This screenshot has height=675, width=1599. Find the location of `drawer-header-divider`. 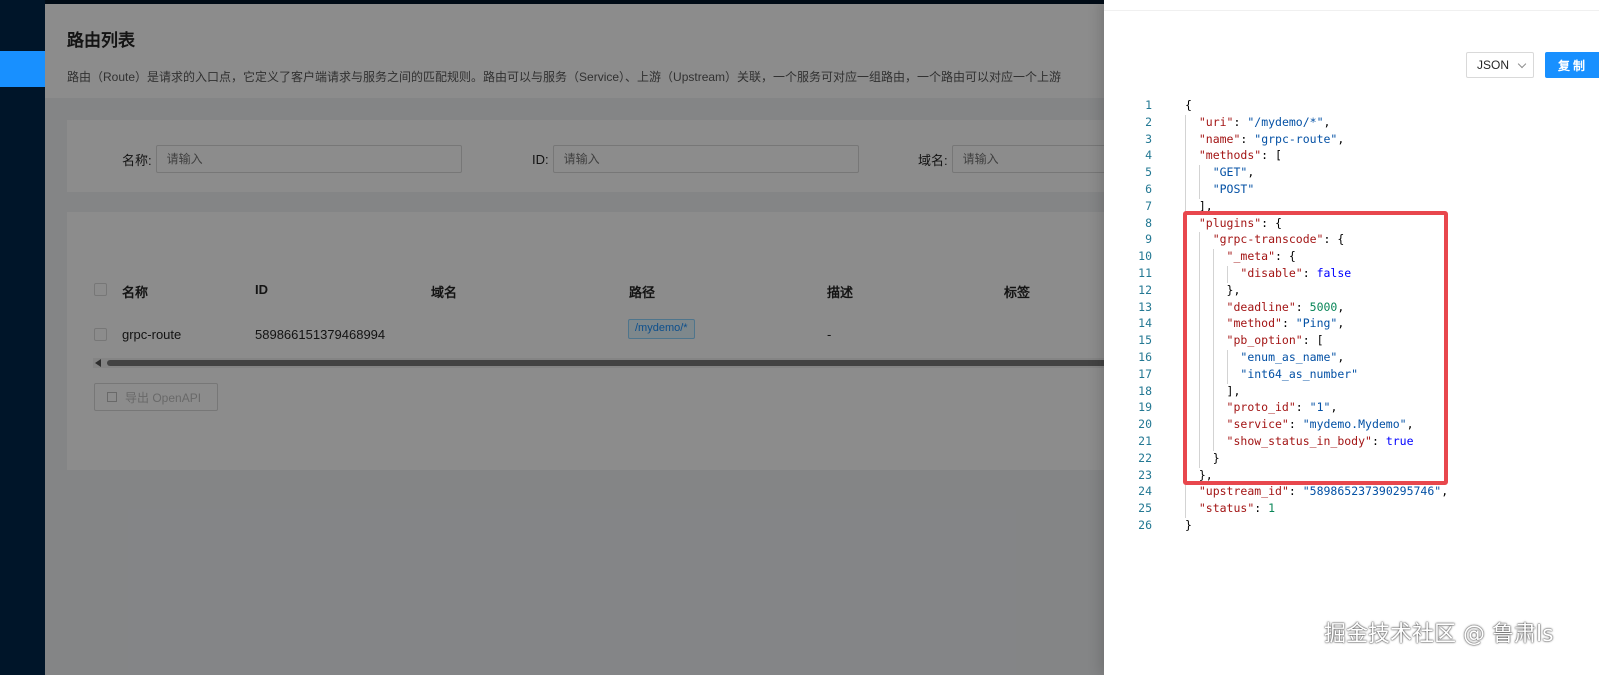

drawer-header-divider is located at coordinates (1351, 10).